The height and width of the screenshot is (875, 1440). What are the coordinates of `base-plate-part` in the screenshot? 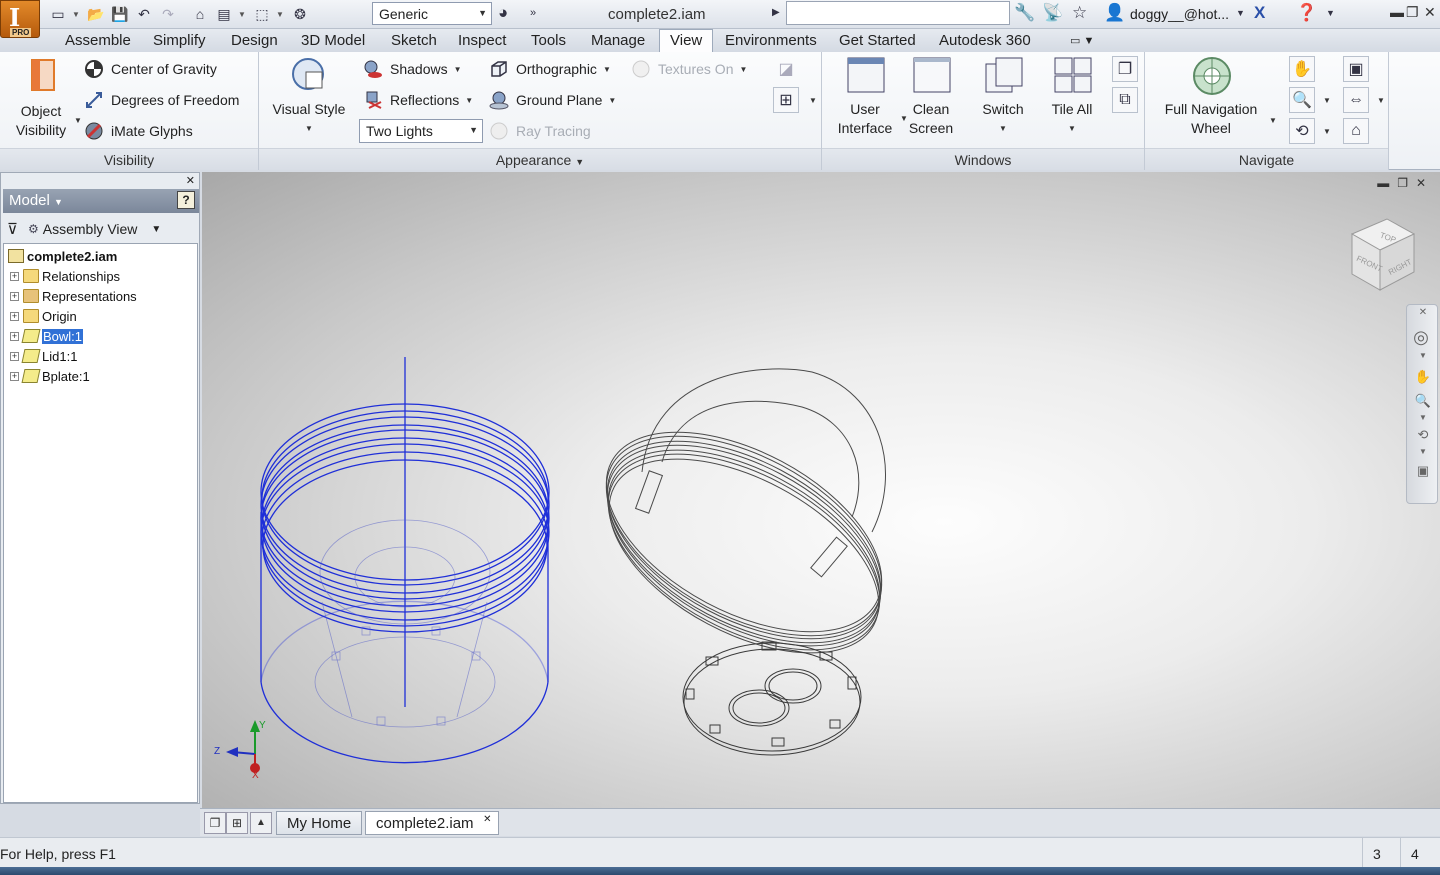 It's located at (772, 698).